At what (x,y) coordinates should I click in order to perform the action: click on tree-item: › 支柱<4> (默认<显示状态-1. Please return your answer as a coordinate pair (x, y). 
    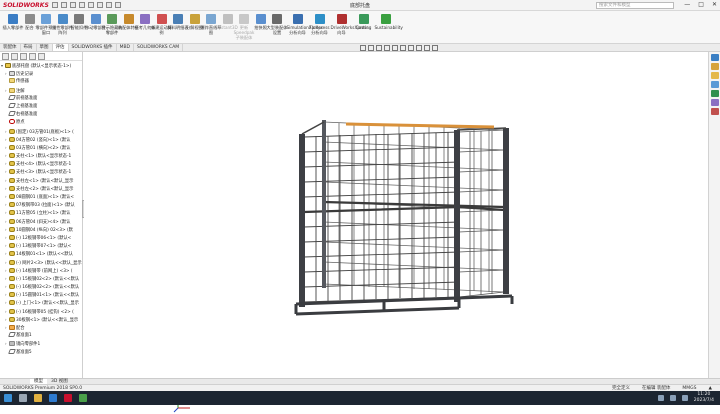
    Looking at the image, I should click on (41, 164).